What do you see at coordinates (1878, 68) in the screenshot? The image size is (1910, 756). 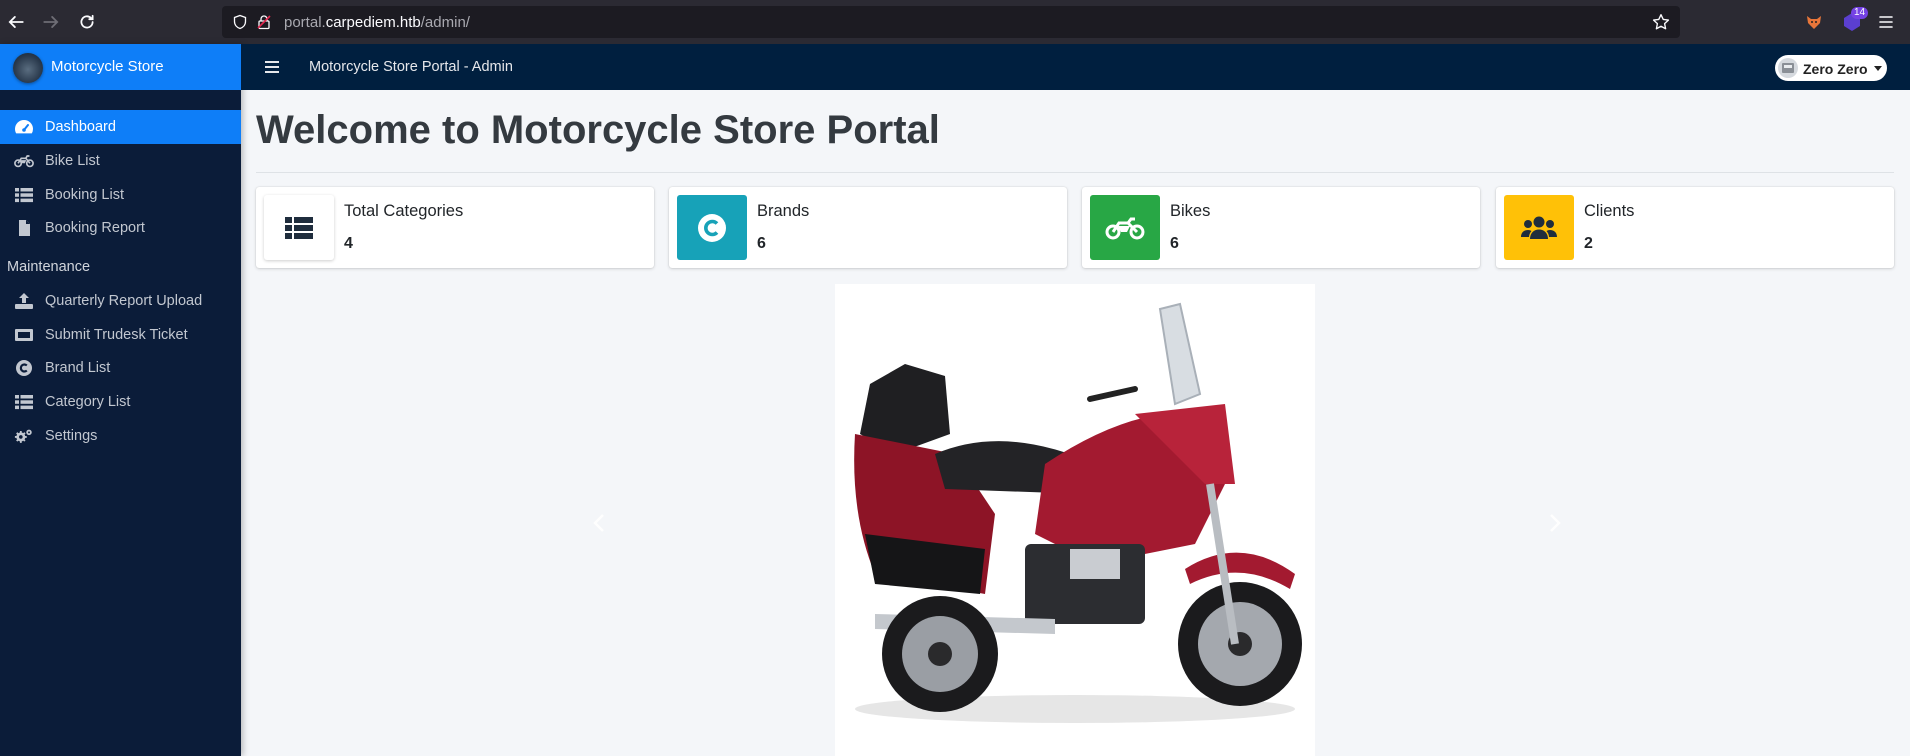 I see `caret-down-icon` at bounding box center [1878, 68].